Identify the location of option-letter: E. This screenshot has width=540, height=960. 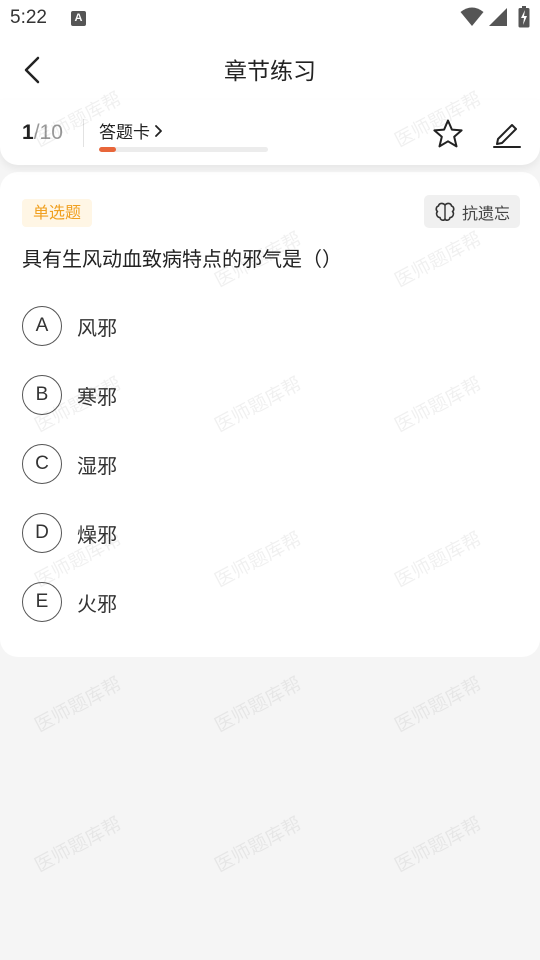
(42, 602).